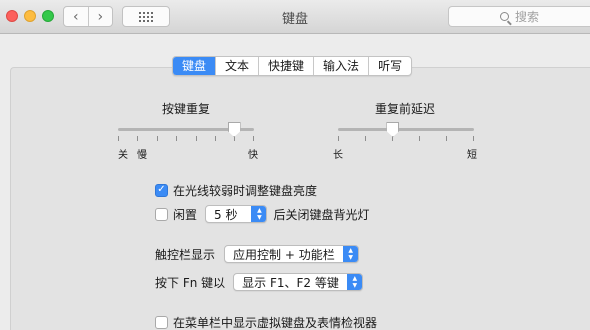 This screenshot has height=330, width=590. I want to click on backlight-off-checkbox, so click(161, 214).